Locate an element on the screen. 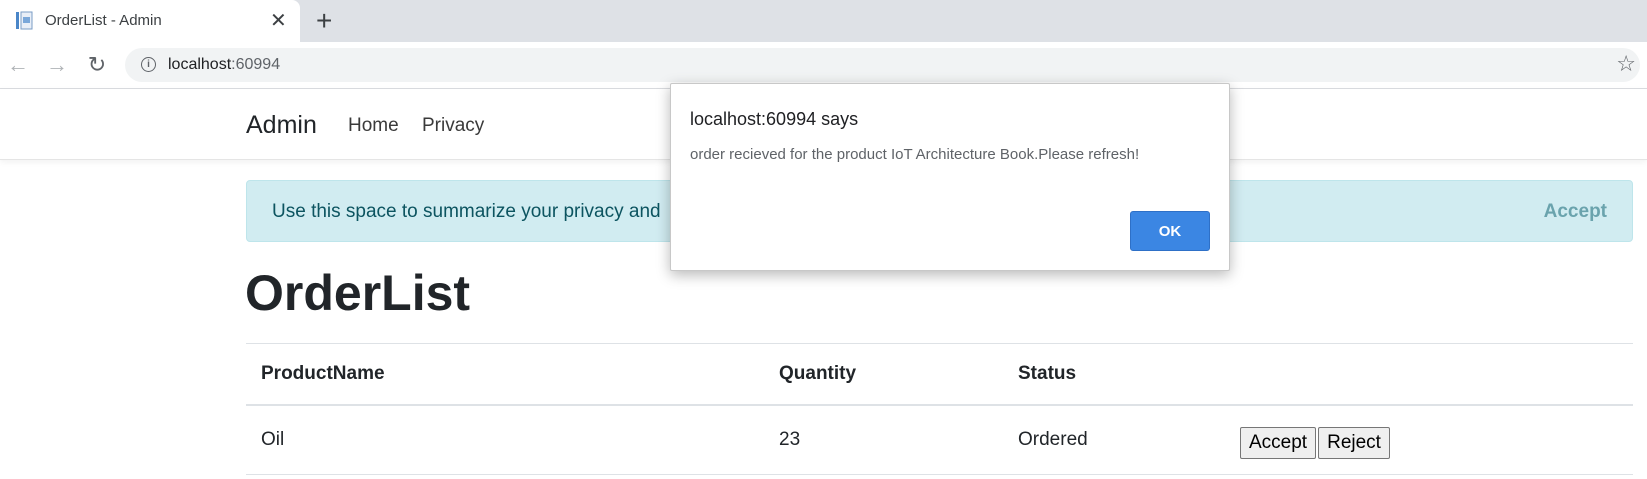  reload-icon: ↻ is located at coordinates (97, 65).